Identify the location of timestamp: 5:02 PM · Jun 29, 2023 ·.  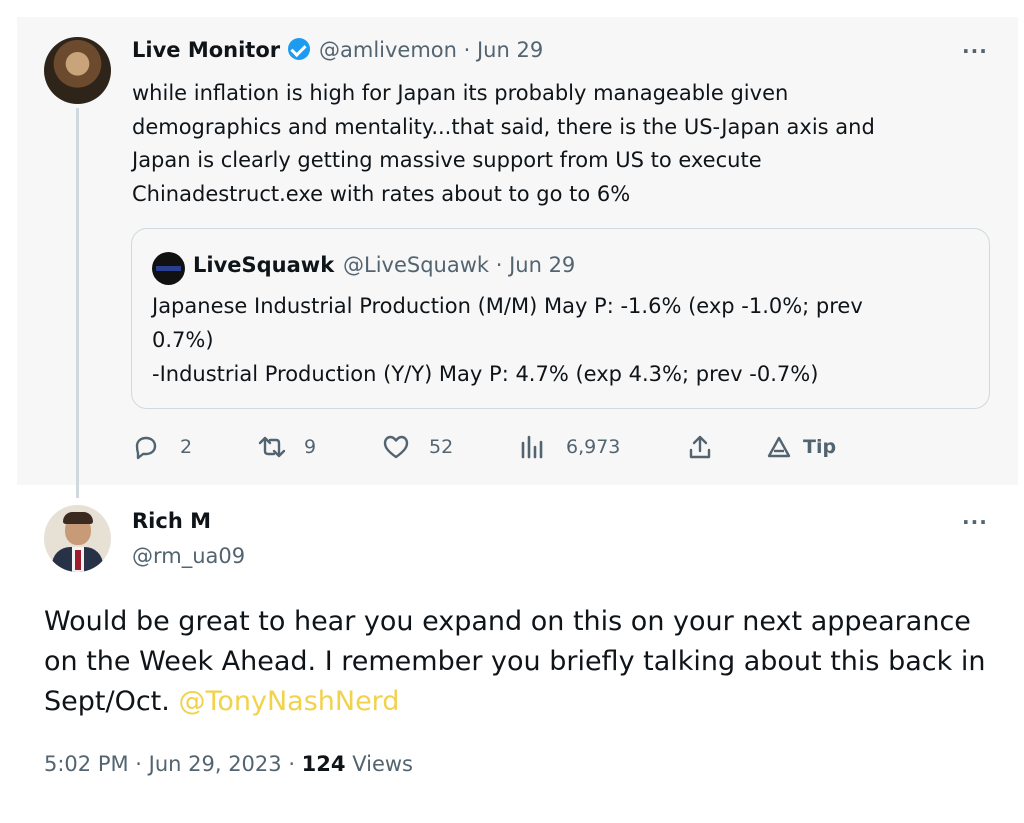
(173, 764).